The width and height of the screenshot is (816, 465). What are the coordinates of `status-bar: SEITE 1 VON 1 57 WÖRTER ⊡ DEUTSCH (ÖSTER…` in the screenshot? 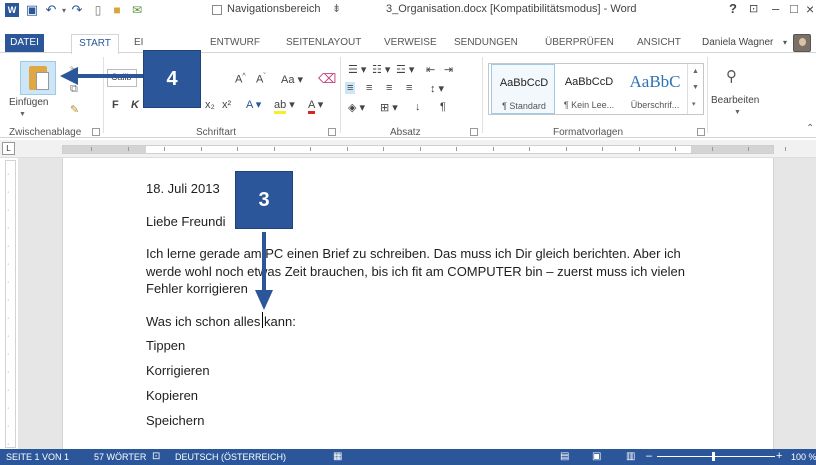 It's located at (408, 457).